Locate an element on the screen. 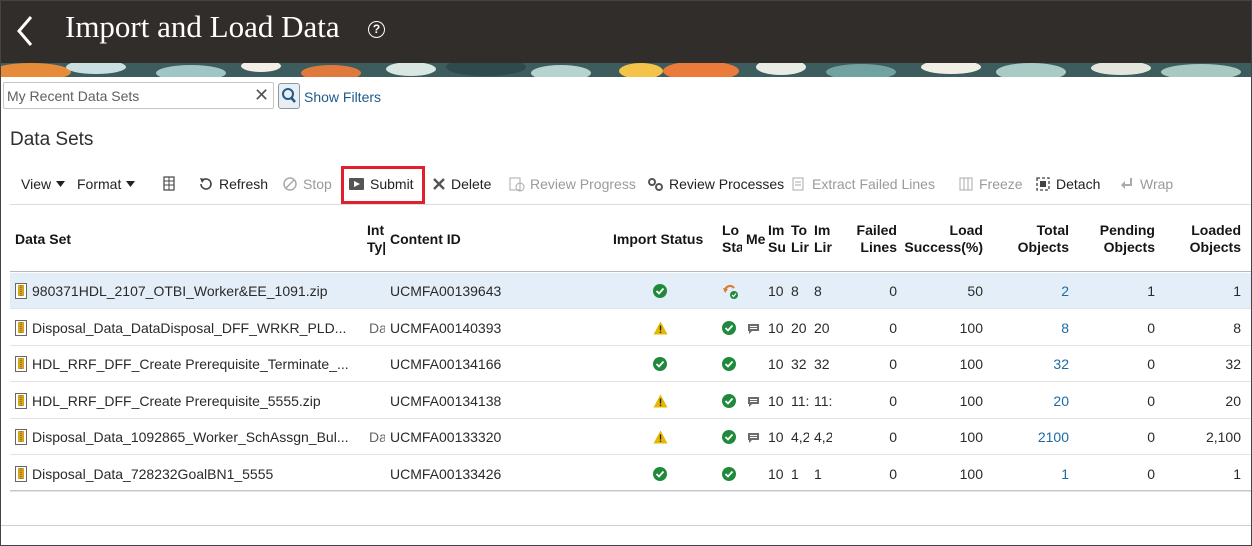 This screenshot has height=546, width=1252. gears-icon is located at coordinates (655, 184).